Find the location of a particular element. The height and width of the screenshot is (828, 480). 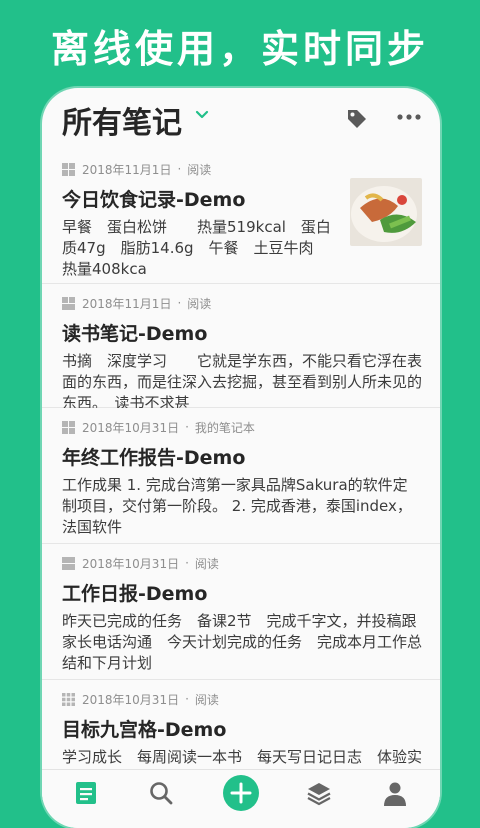

profile-icon is located at coordinates (395, 793).